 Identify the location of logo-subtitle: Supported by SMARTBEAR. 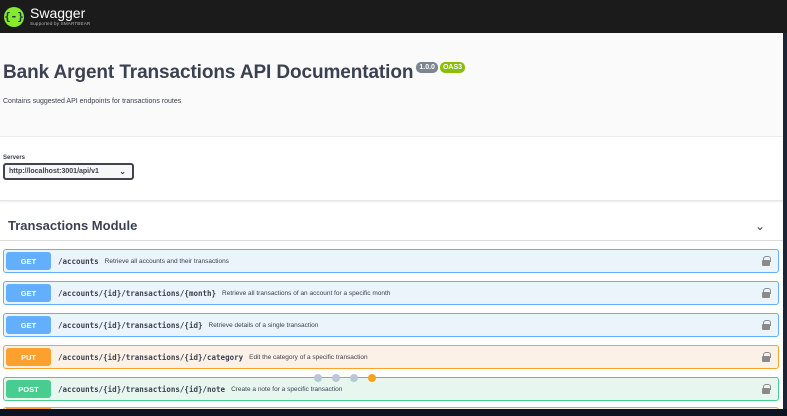
(60, 24).